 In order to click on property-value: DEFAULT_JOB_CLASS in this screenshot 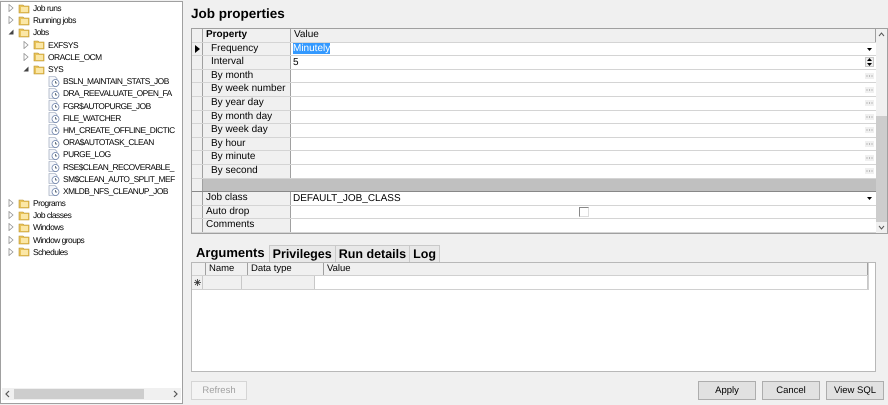, I will do `click(347, 198)`.